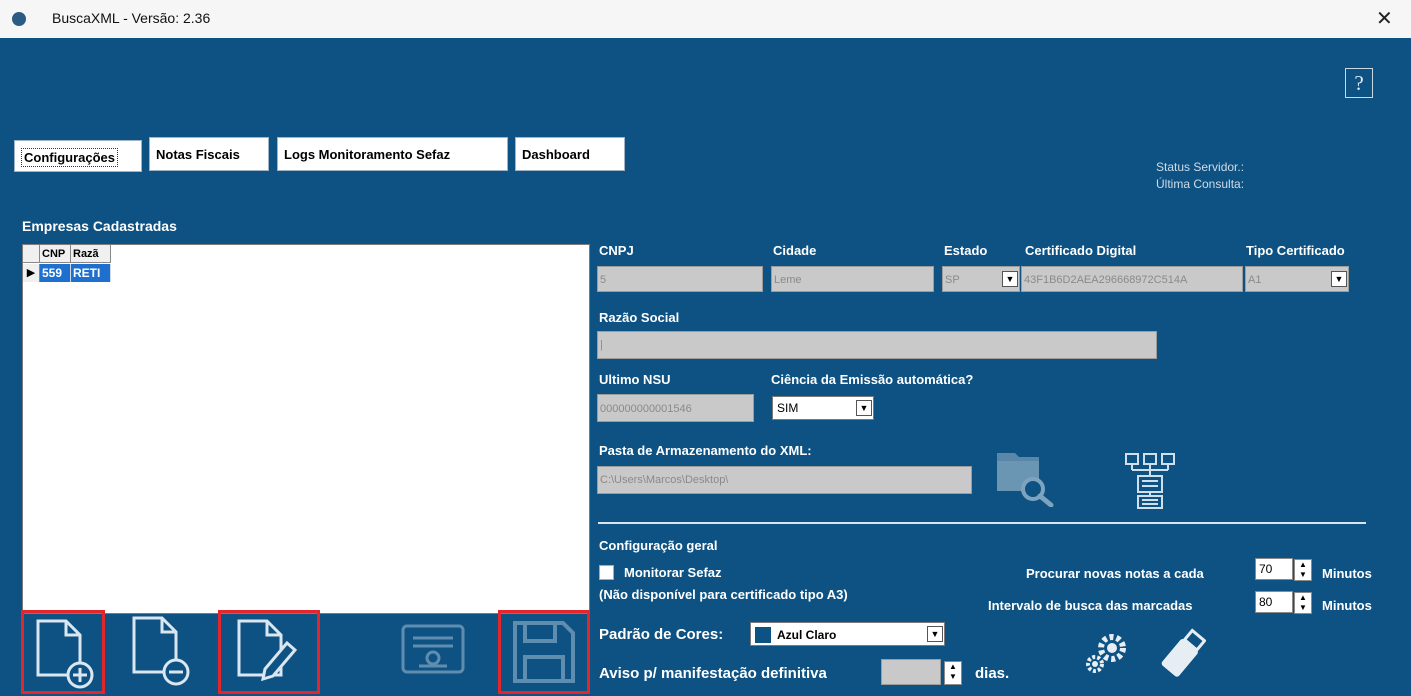 This screenshot has width=1411, height=696. What do you see at coordinates (1266, 569) in the screenshot?
I see `procurar-value: 70` at bounding box center [1266, 569].